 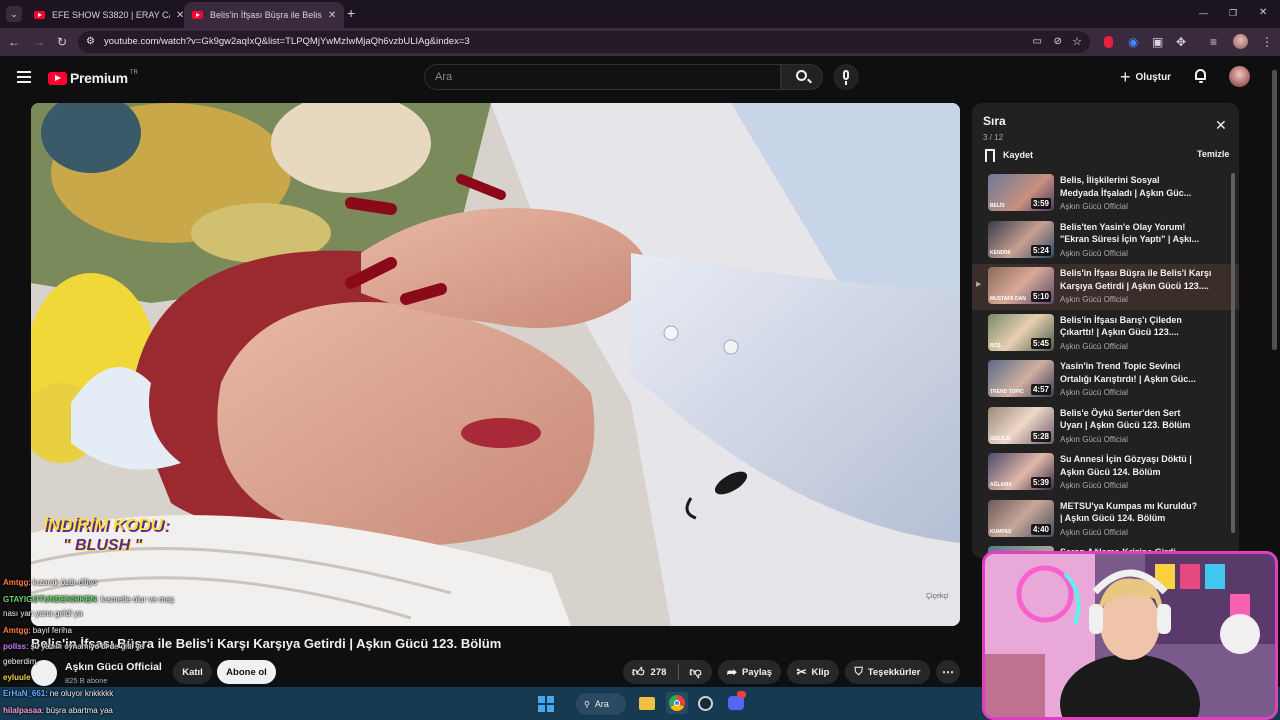 What do you see at coordinates (1221, 125) in the screenshot?
I see `close-icon: ✕` at bounding box center [1221, 125].